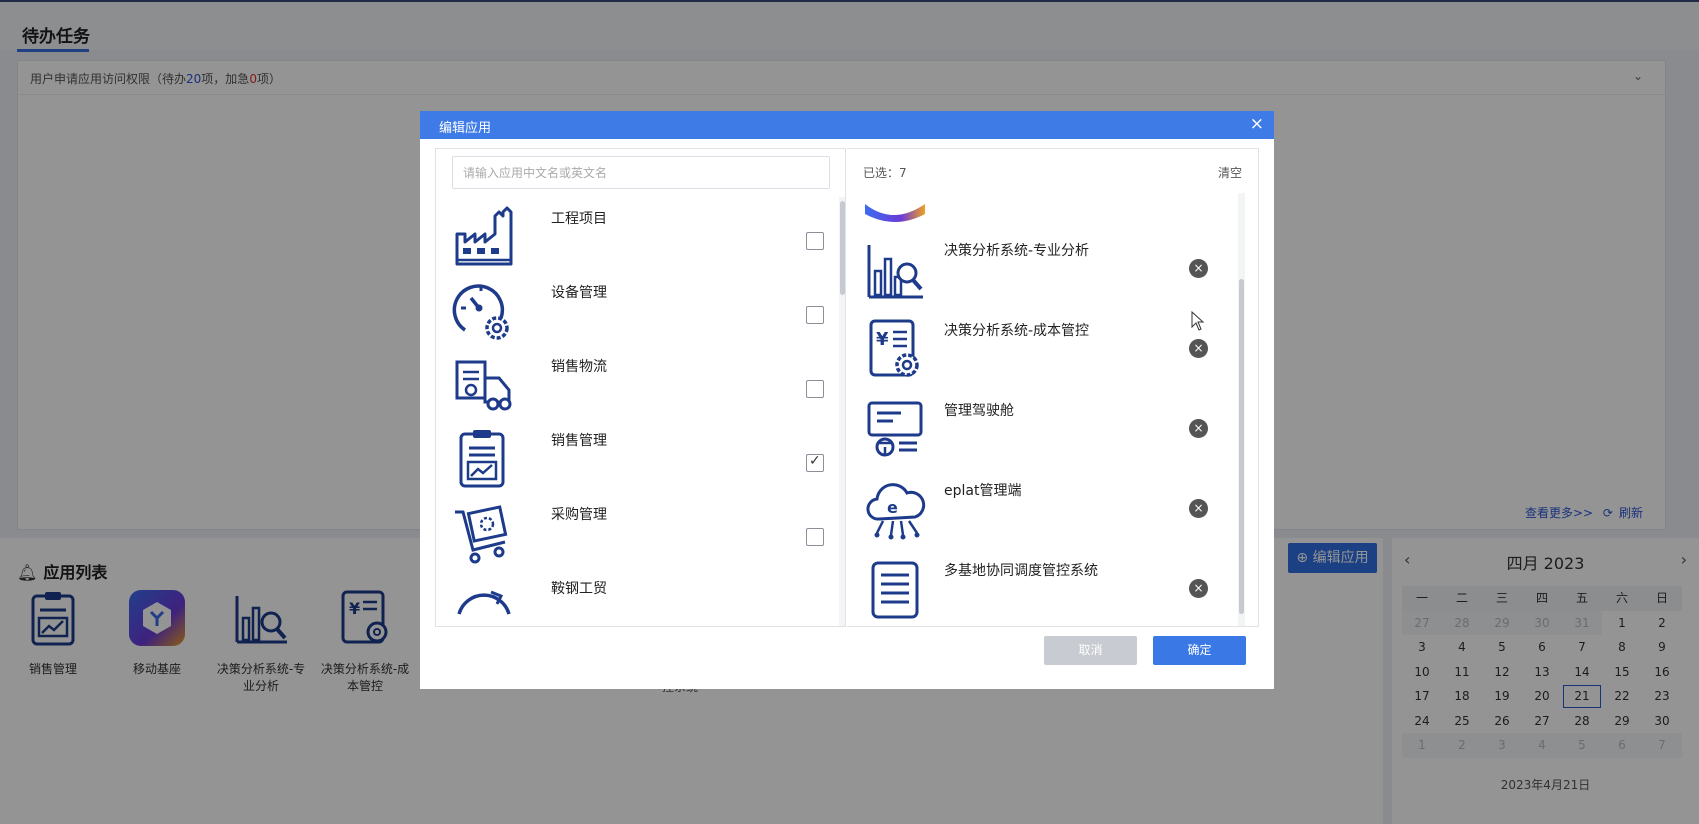 The image size is (1699, 824). What do you see at coordinates (641, 172) in the screenshot?
I see `app-search-input` at bounding box center [641, 172].